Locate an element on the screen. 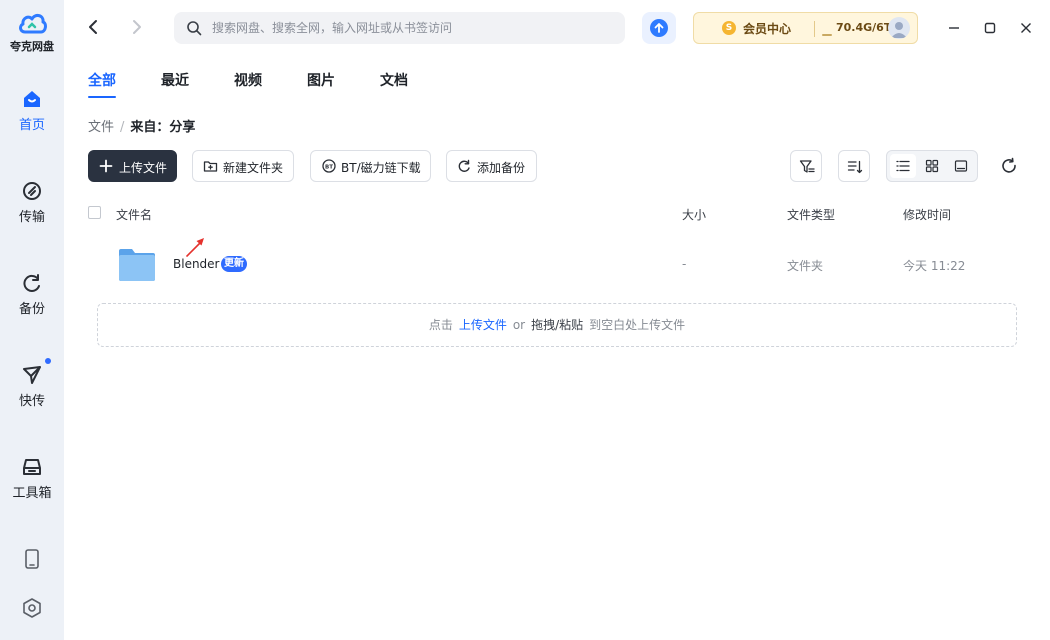  bt-magnet-icon: BT is located at coordinates (329, 166).